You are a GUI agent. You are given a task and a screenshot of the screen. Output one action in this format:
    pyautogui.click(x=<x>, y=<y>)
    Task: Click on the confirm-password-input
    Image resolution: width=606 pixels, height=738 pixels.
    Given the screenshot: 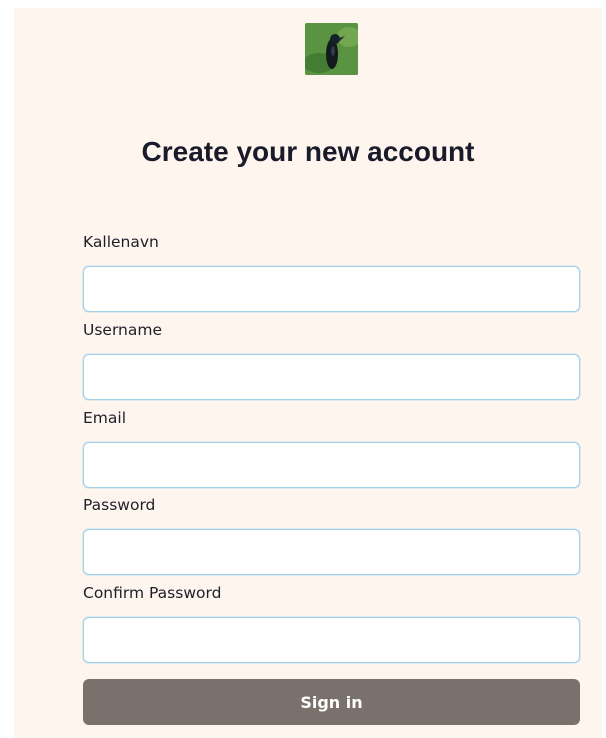 What is the action you would take?
    pyautogui.click(x=331, y=640)
    